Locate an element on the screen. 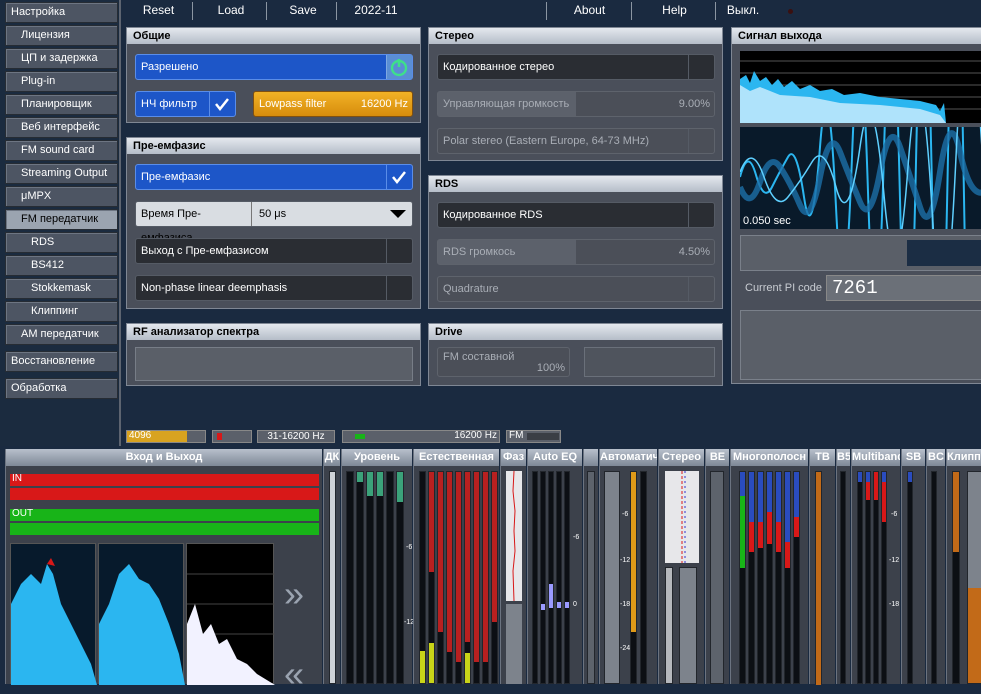 The height and width of the screenshot is (694, 981). nonphase-deemphasis-toggle: Non-phase linear deemphasis is located at coordinates (274, 288).